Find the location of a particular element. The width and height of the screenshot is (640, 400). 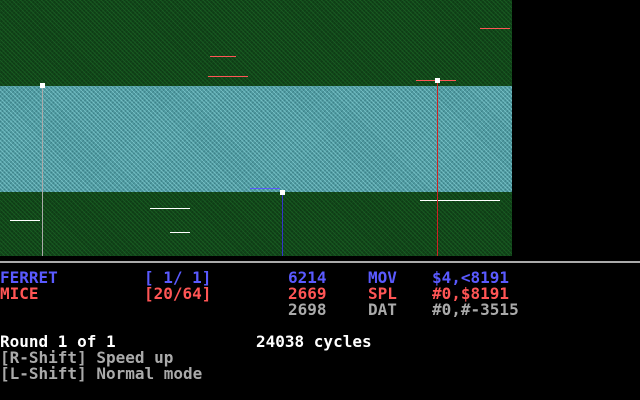

pointer-line-ferret is located at coordinates (282, 224).